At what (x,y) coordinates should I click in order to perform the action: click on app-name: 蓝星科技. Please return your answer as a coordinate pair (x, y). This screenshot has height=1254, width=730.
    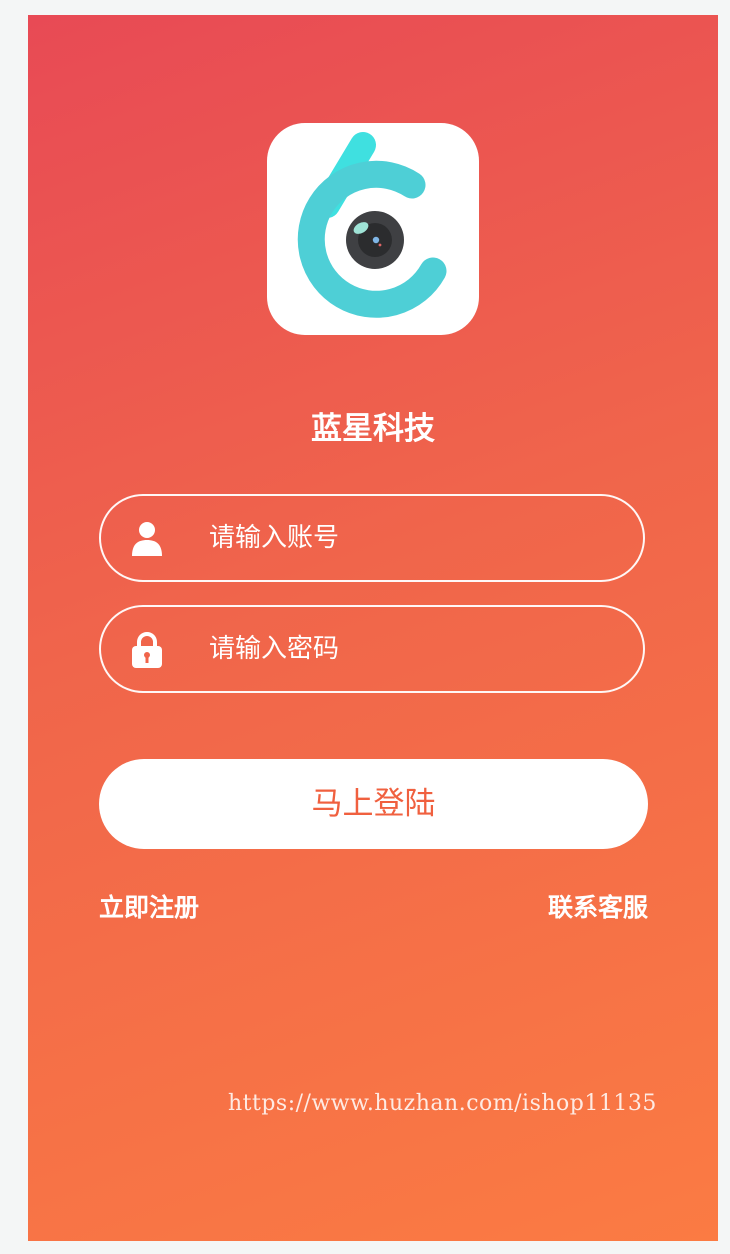
    Looking at the image, I should click on (373, 429).